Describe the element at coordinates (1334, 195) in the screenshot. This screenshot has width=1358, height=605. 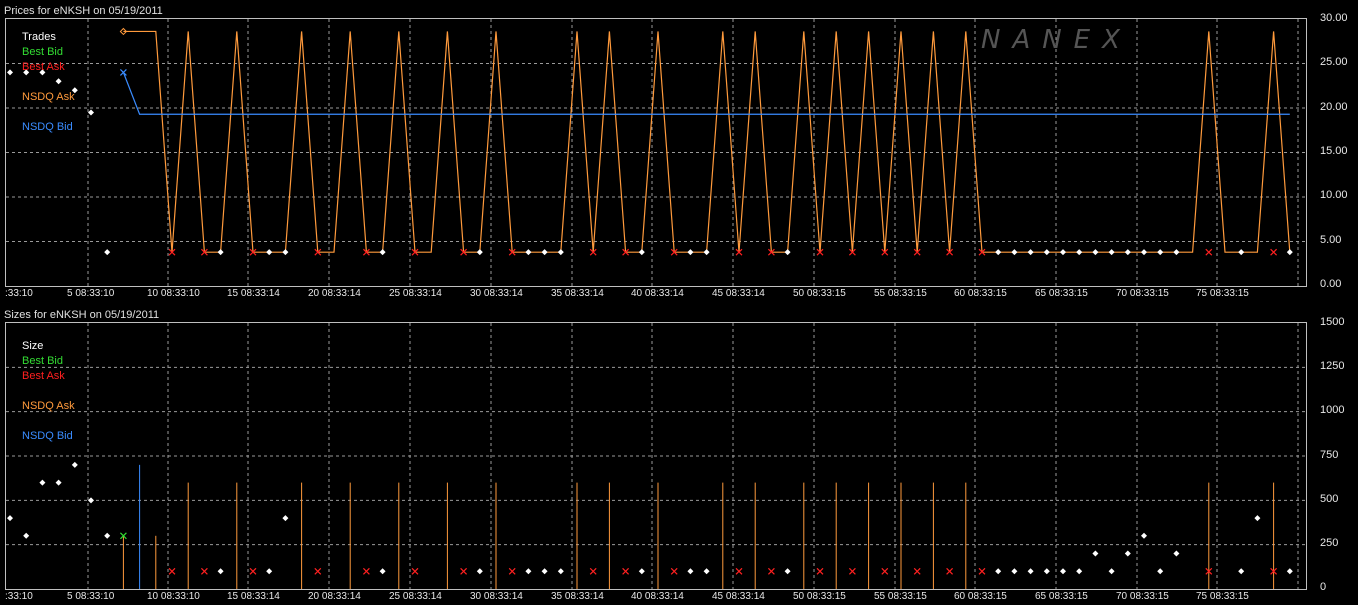
I see `y-tick-label: 10.00` at that location.